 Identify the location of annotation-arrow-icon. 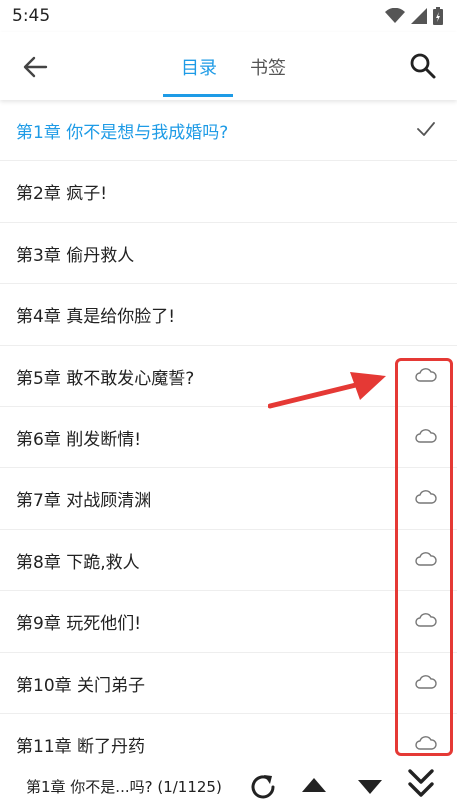
(327, 390).